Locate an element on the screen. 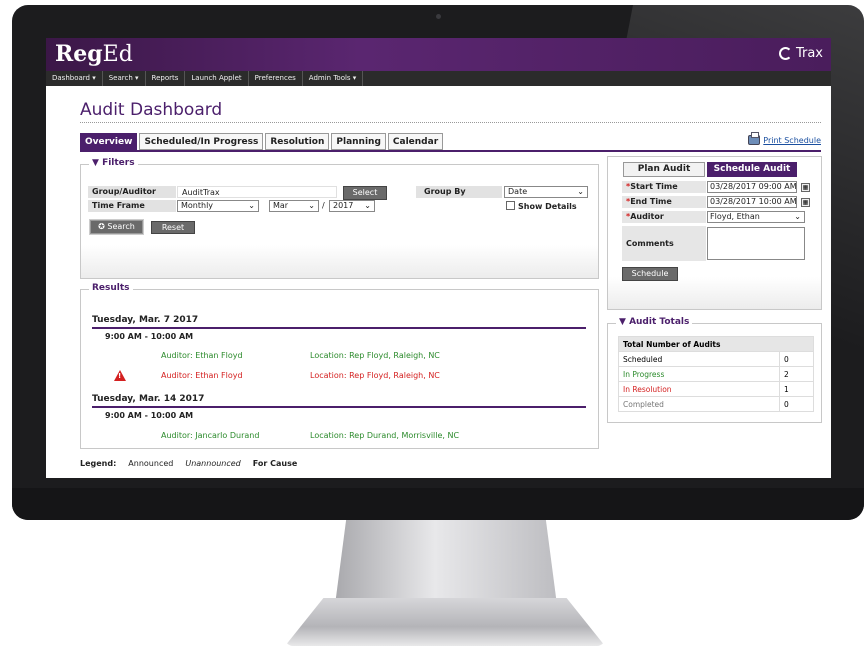  legend-announced: Announced is located at coordinates (151, 463).